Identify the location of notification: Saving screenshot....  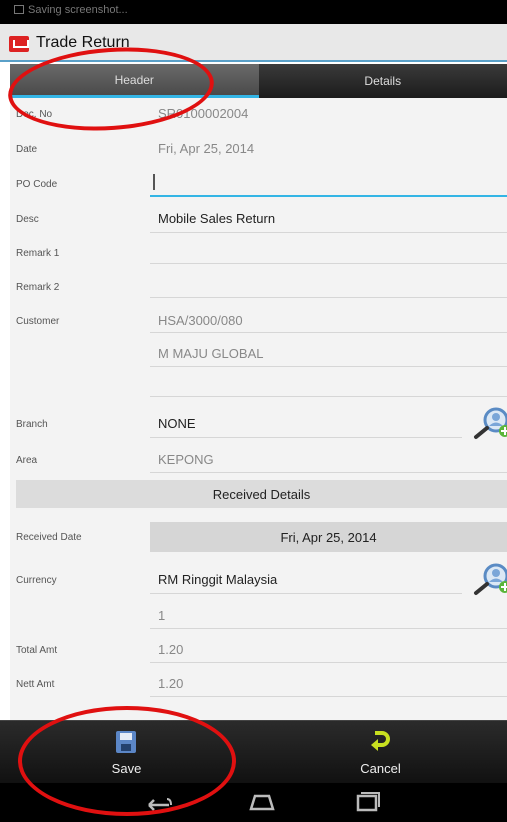
(71, 10).